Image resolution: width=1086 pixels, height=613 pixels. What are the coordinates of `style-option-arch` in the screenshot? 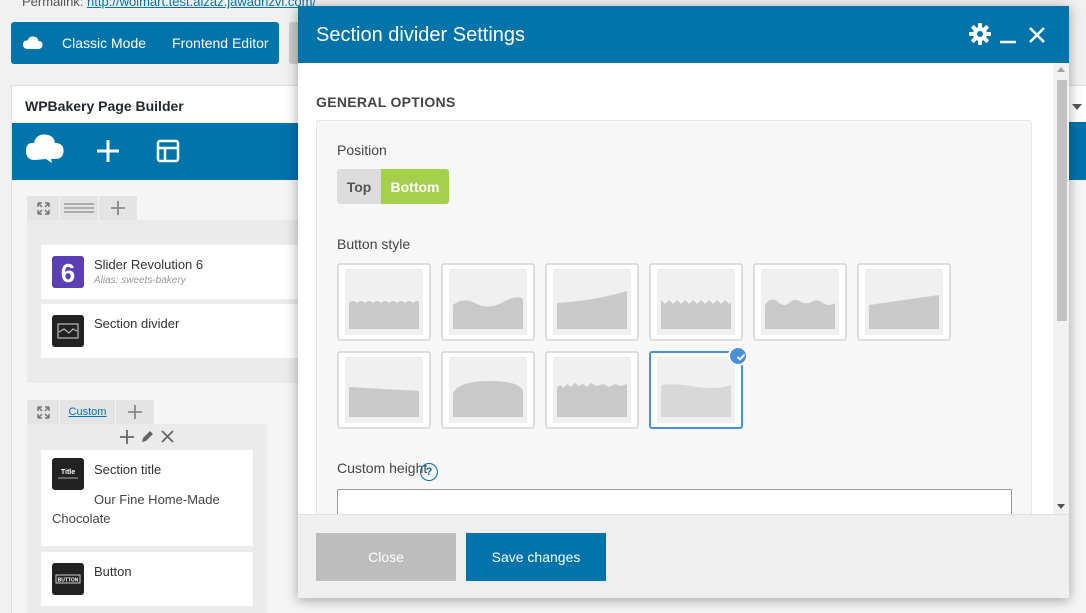 It's located at (488, 390).